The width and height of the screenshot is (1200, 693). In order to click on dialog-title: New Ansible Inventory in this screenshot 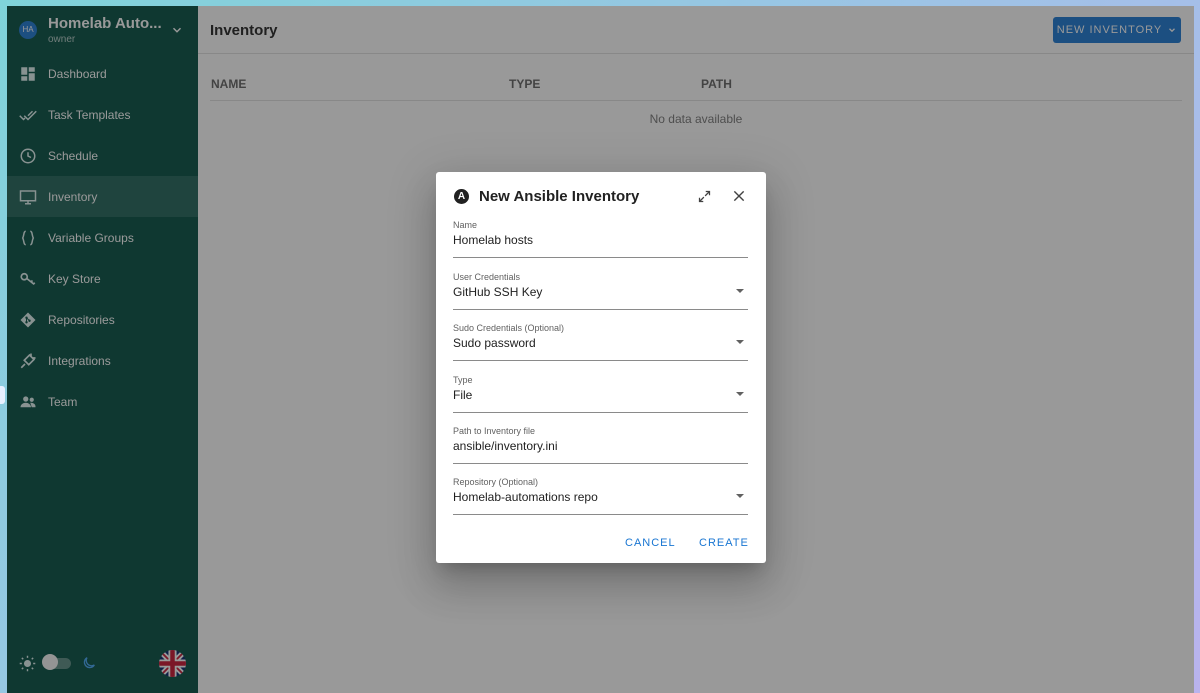, I will do `click(559, 196)`.